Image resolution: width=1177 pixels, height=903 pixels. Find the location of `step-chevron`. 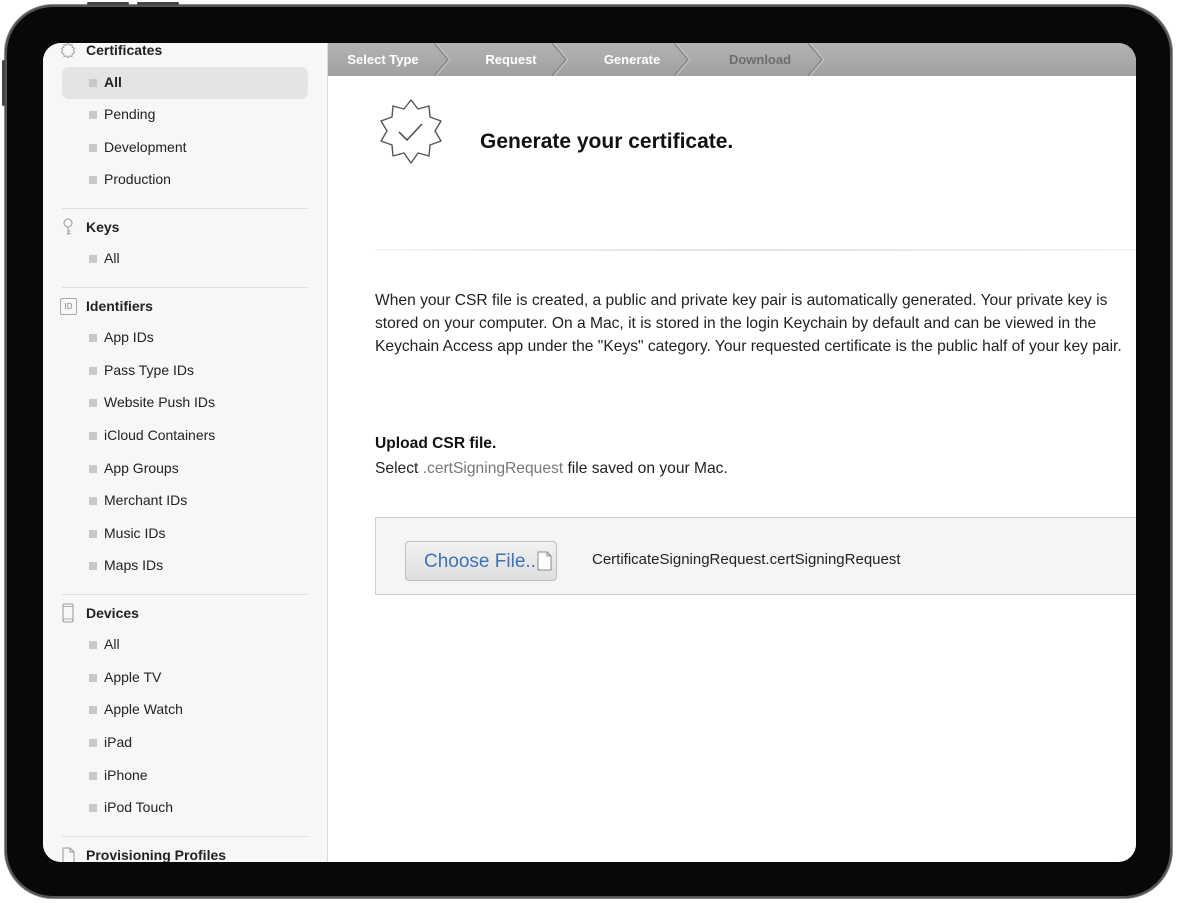

step-chevron is located at coordinates (816, 59).